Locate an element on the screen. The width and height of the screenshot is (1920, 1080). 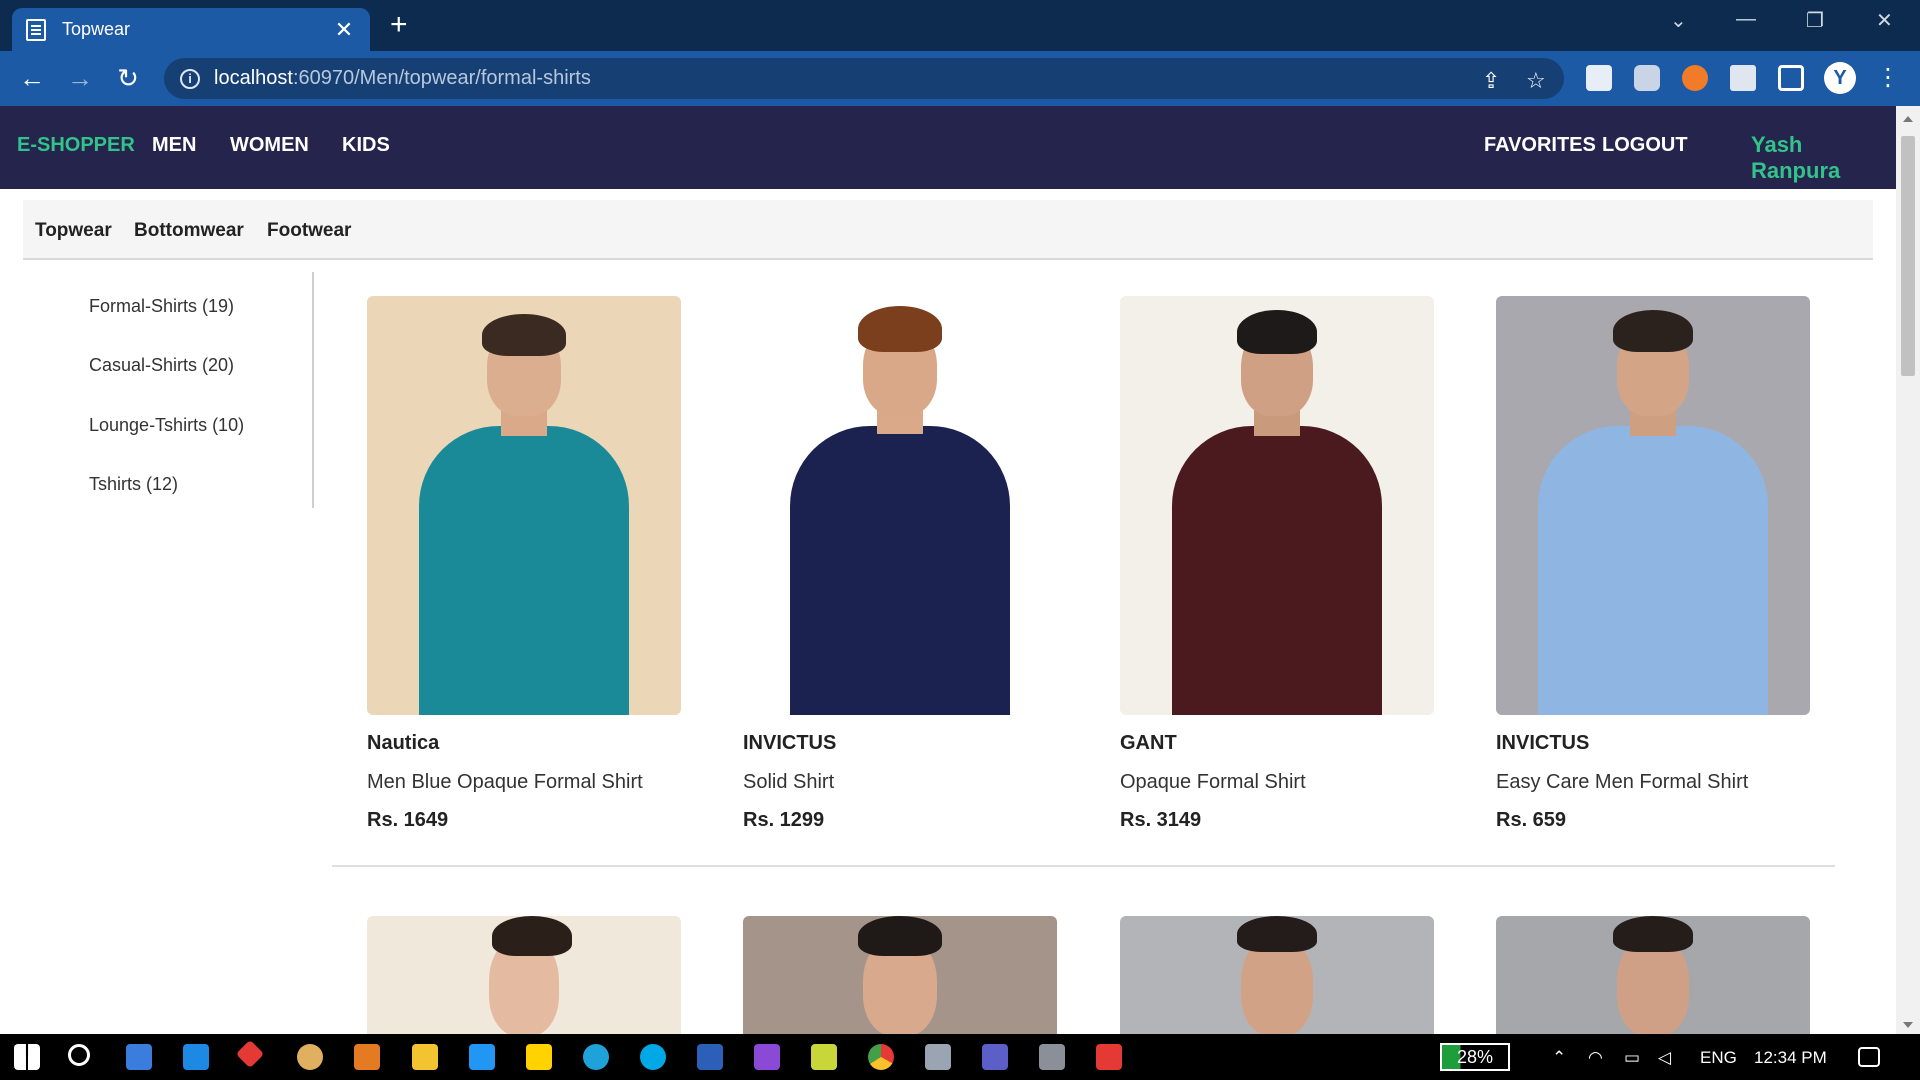
camera-extension-icon is located at coordinates (1647, 78).